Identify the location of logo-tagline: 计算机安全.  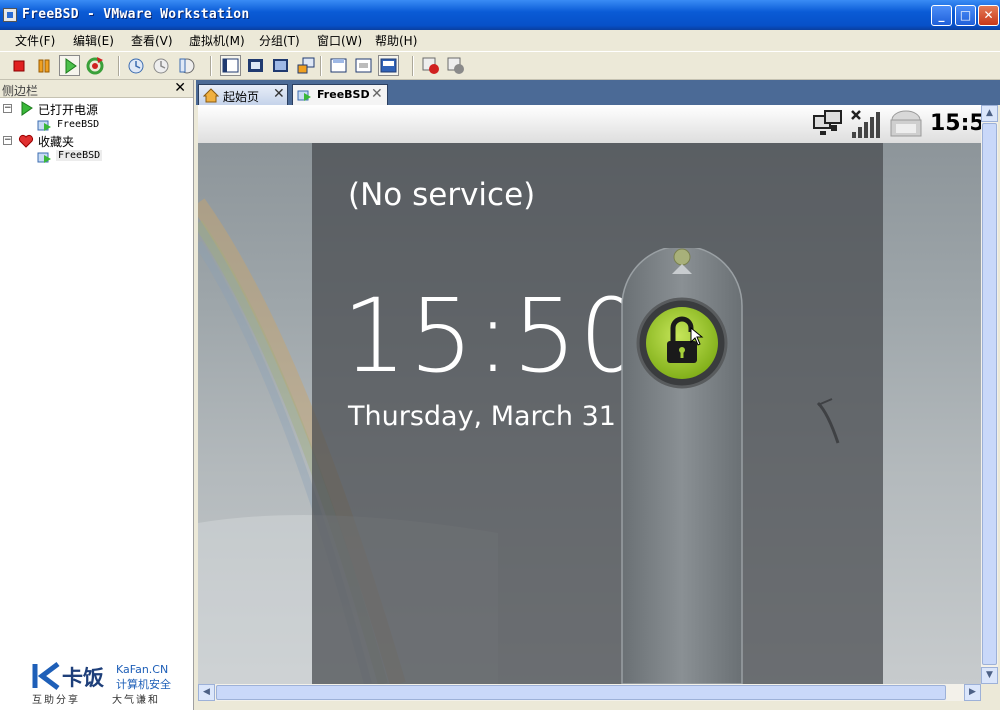
(143, 684).